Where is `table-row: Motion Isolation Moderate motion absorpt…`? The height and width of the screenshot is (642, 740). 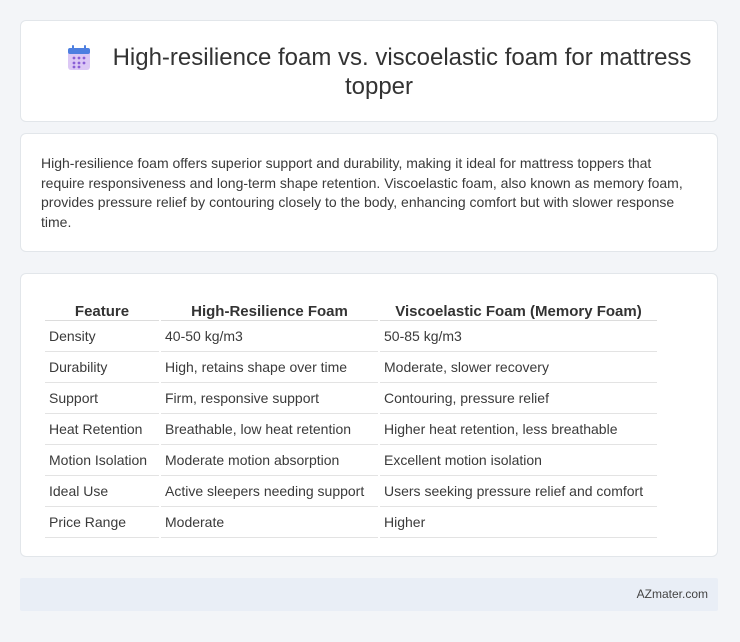 table-row: Motion Isolation Moderate motion absorpt… is located at coordinates (351, 460).